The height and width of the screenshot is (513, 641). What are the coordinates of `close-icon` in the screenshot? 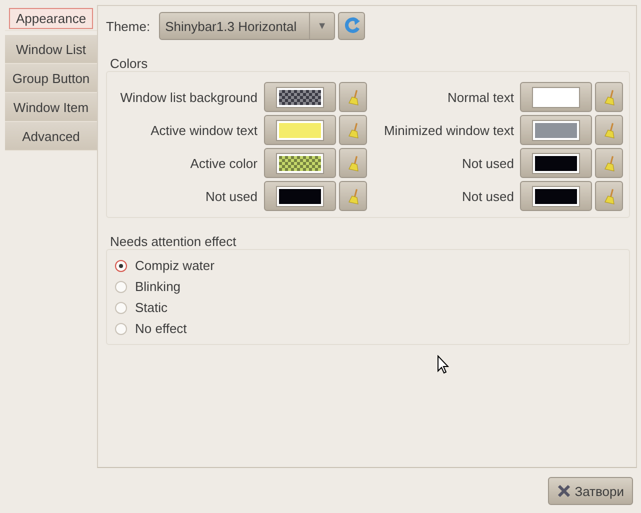 It's located at (563, 491).